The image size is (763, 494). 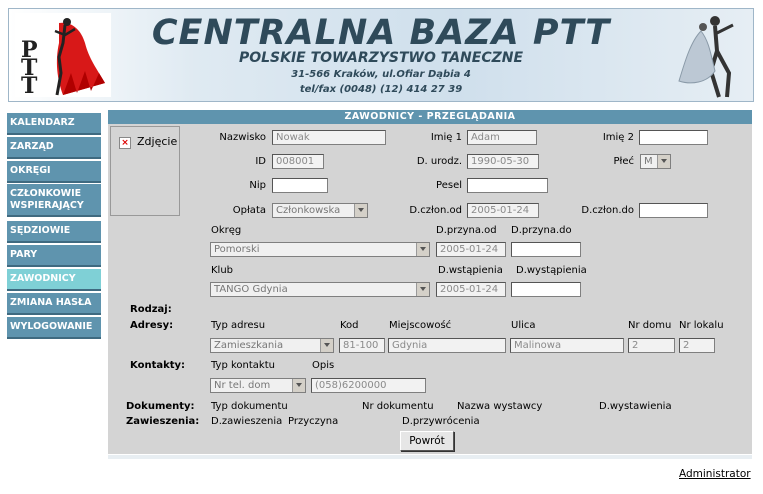 What do you see at coordinates (151, 309) in the screenshot?
I see `rodzaj-label: Rodzaj:` at bounding box center [151, 309].